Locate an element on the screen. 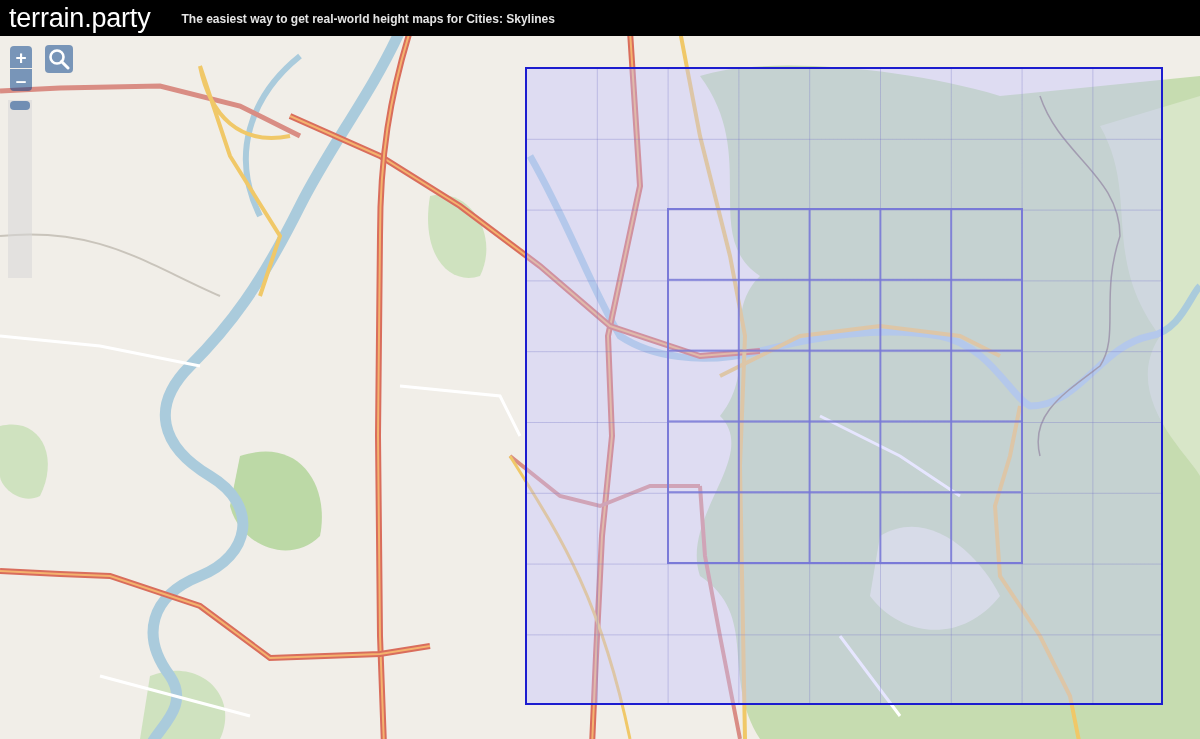  zoom-in-button: + is located at coordinates (21, 57).